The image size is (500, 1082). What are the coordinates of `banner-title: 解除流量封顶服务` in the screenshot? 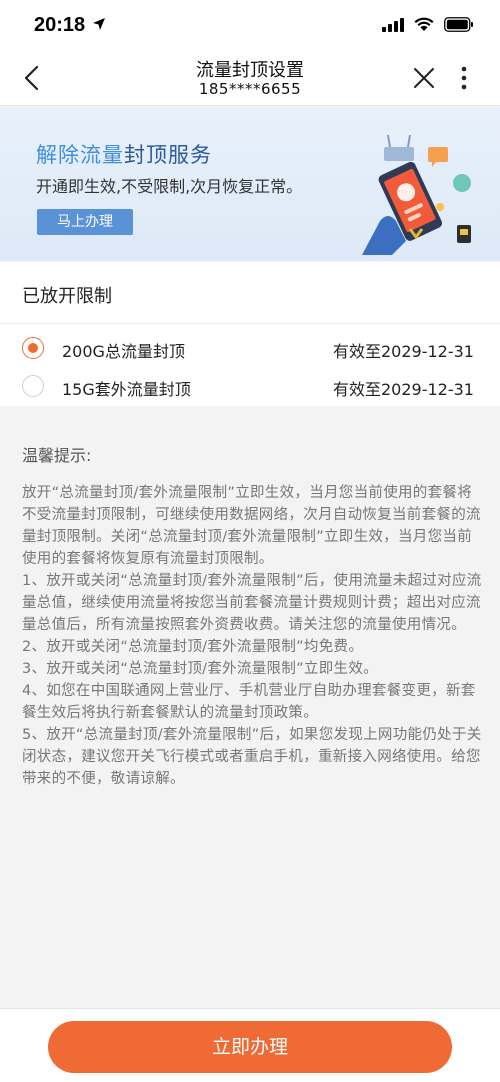 It's located at (124, 154).